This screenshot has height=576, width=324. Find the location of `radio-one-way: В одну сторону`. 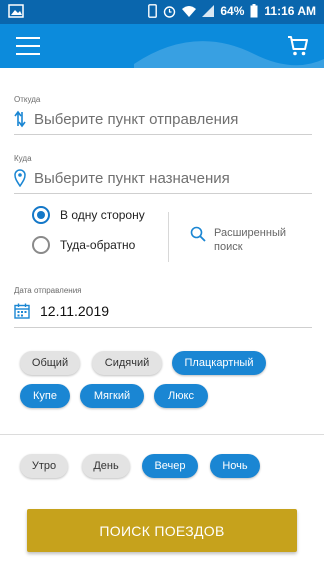

radio-one-way: В одну сторону is located at coordinates (88, 215).